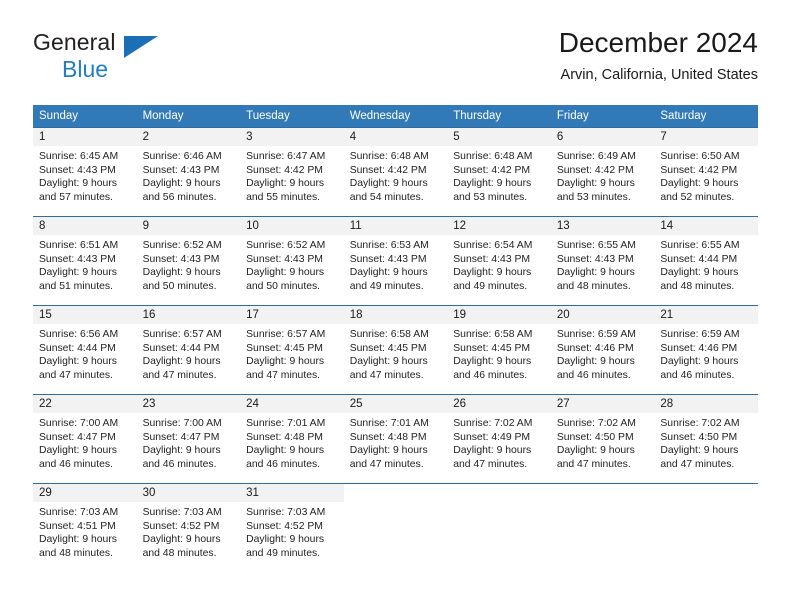 Image resolution: width=792 pixels, height=612 pixels. I want to click on sunset-text: Sunset: 4:45 PM, so click(284, 348).